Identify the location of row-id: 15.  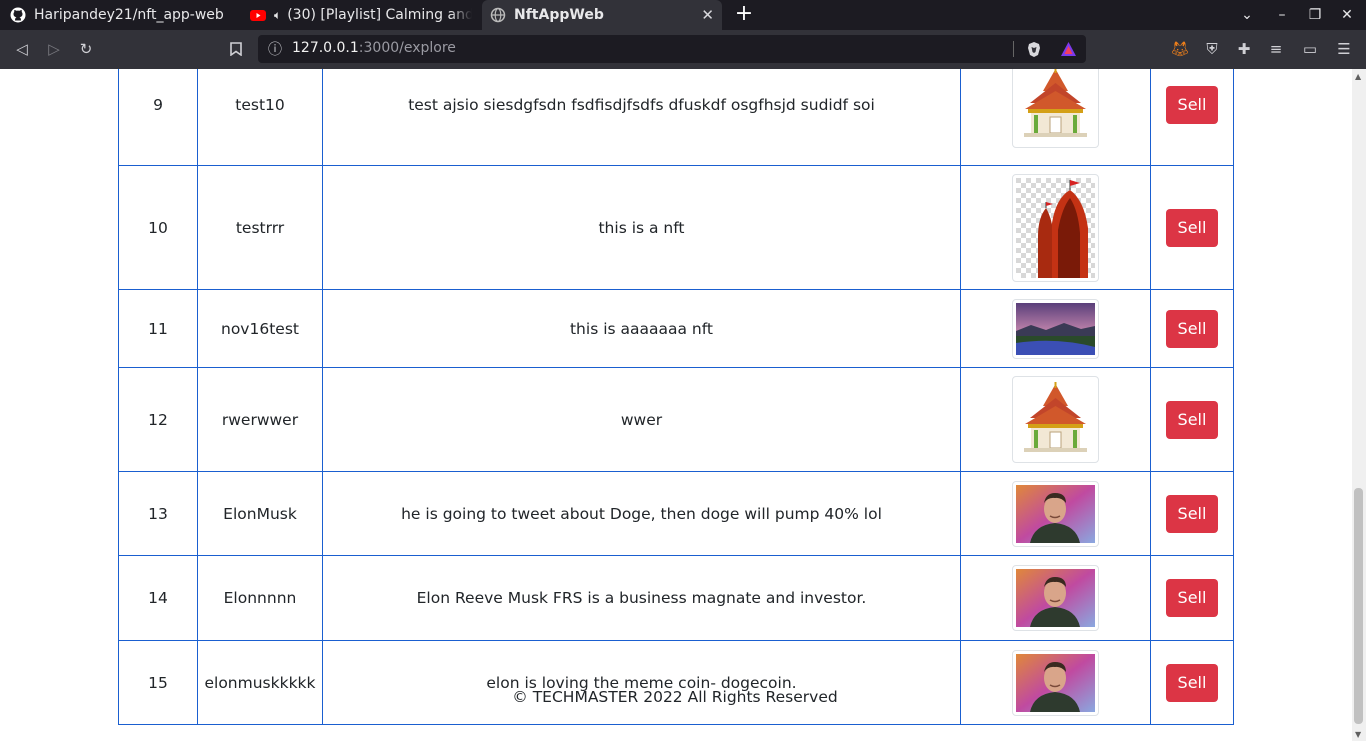
(158, 682).